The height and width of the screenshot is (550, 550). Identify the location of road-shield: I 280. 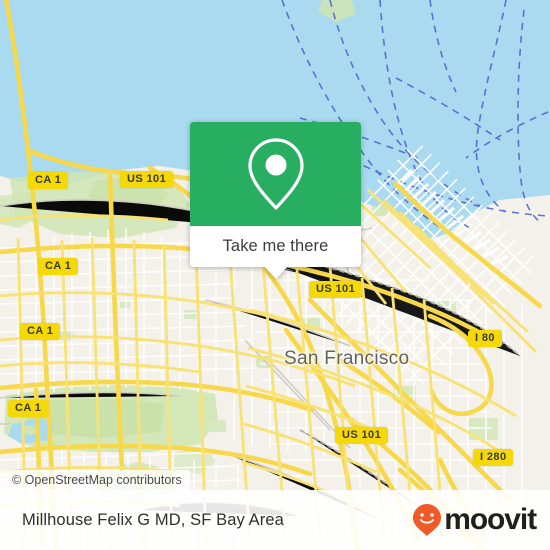
(493, 457).